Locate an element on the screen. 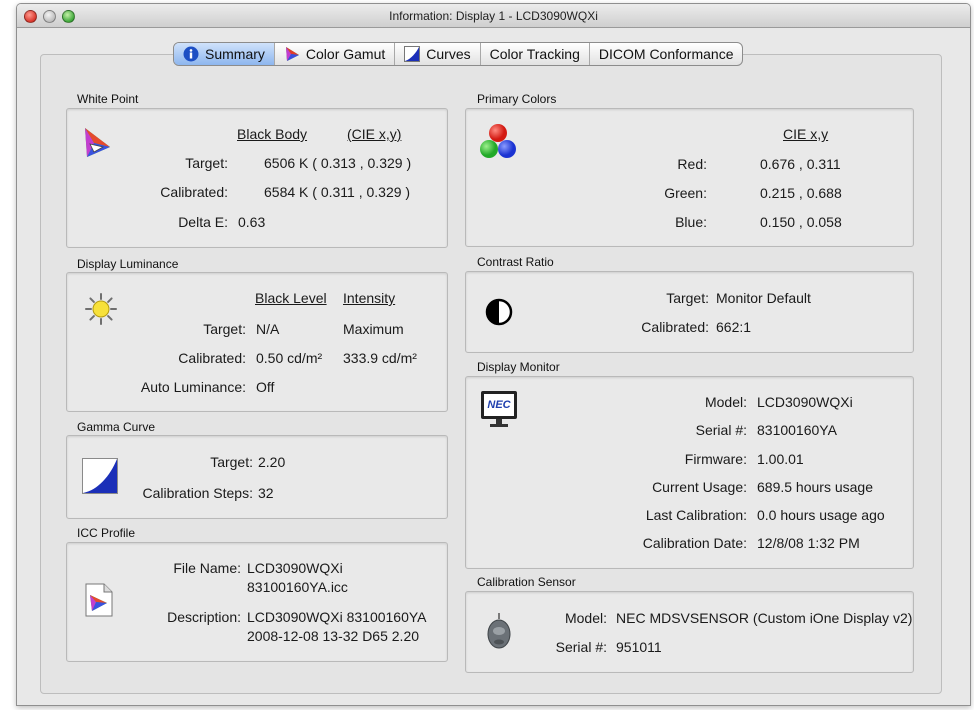 This screenshot has height=710, width=974. icc-file-label: File Name: is located at coordinates (207, 568).